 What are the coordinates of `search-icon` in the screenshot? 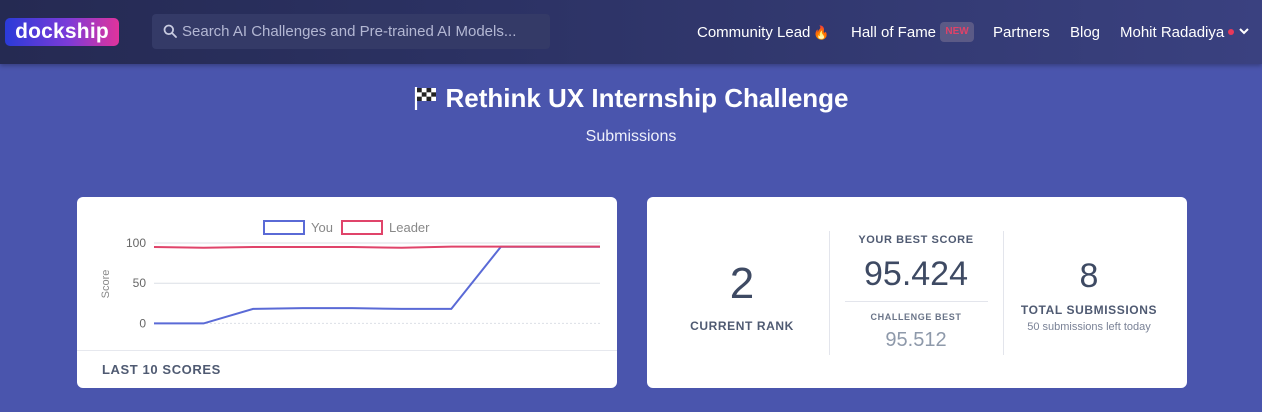 It's located at (170, 31).